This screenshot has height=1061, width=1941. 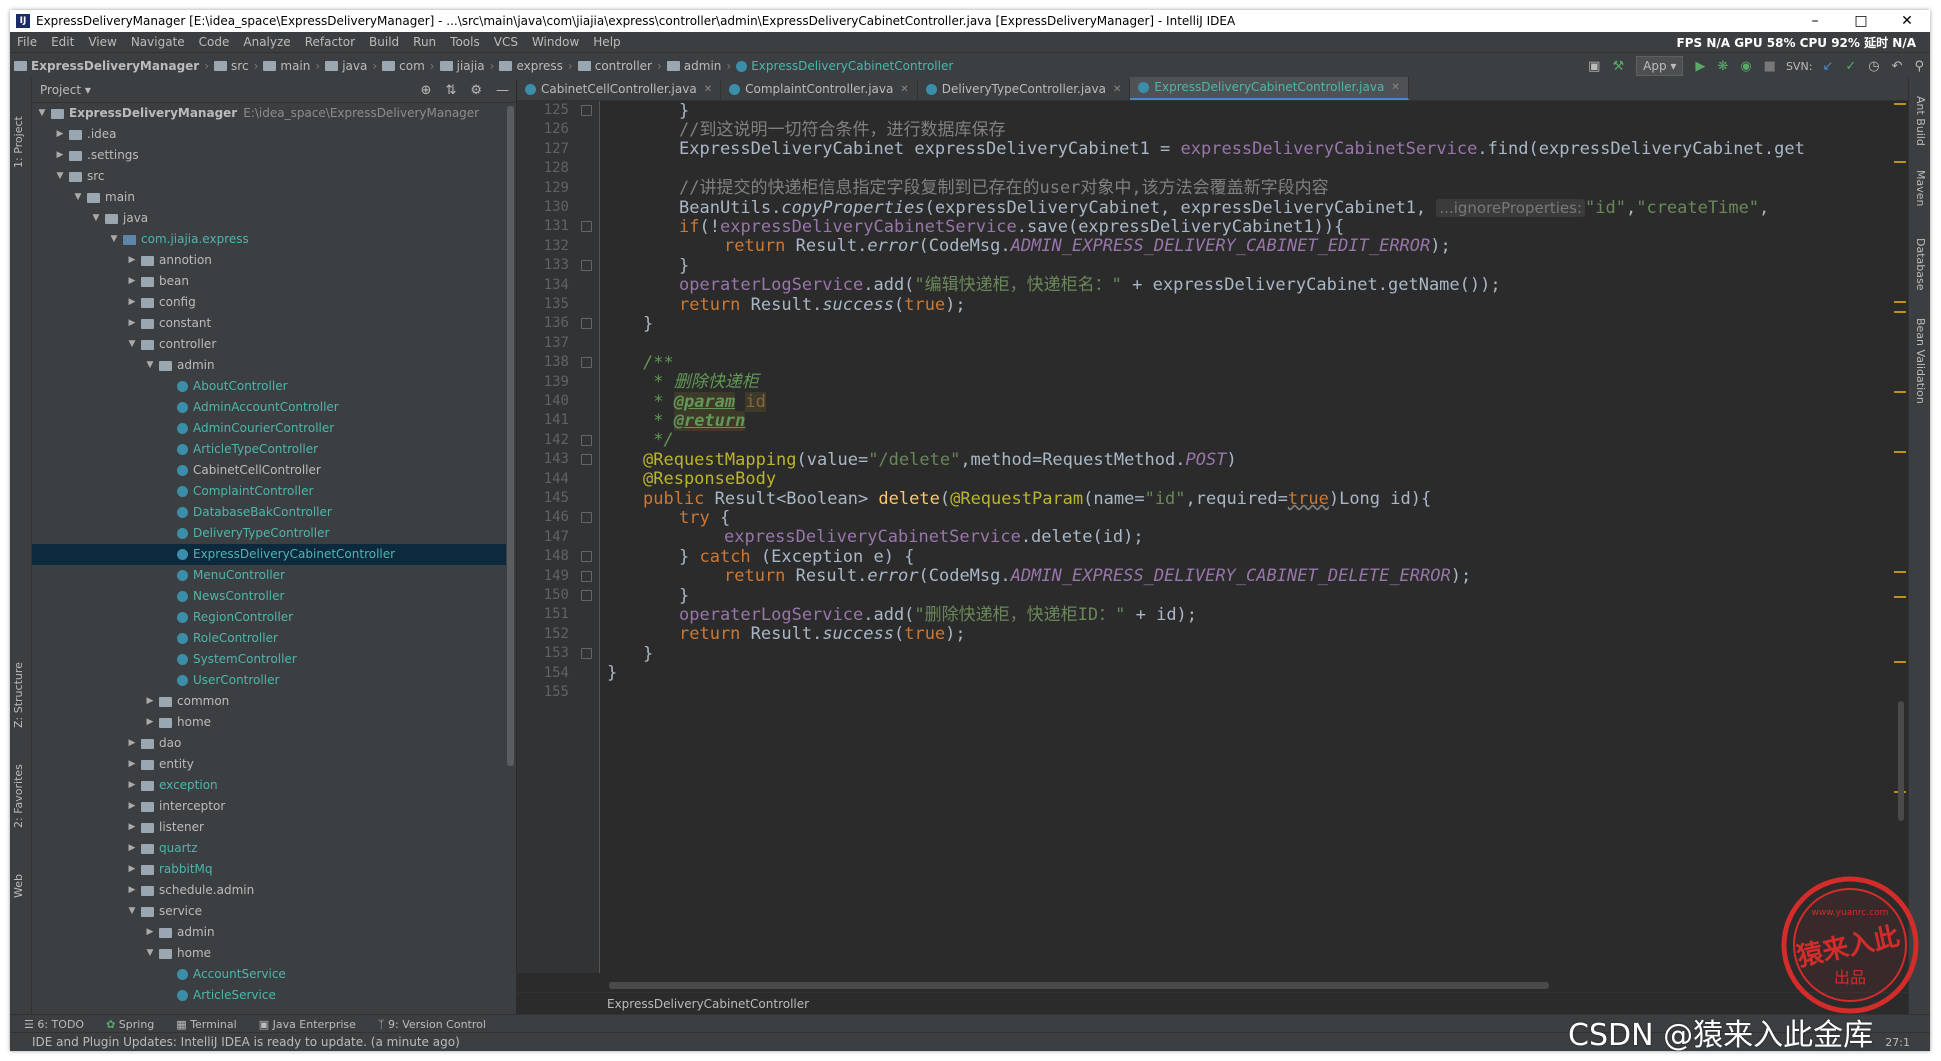 What do you see at coordinates (269, 806) in the screenshot?
I see `tree-folder-item: ▶ interceptor` at bounding box center [269, 806].